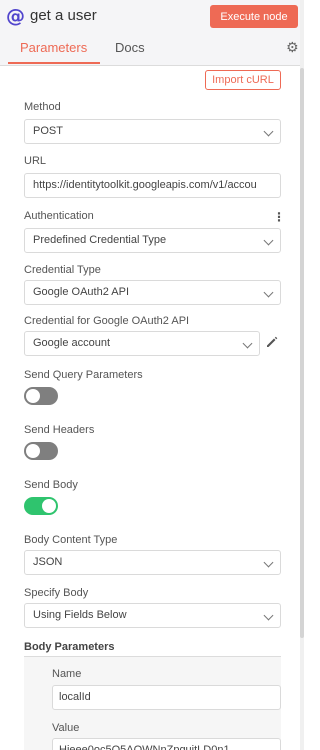  I want to click on credential-select: Google account, so click(142, 343).